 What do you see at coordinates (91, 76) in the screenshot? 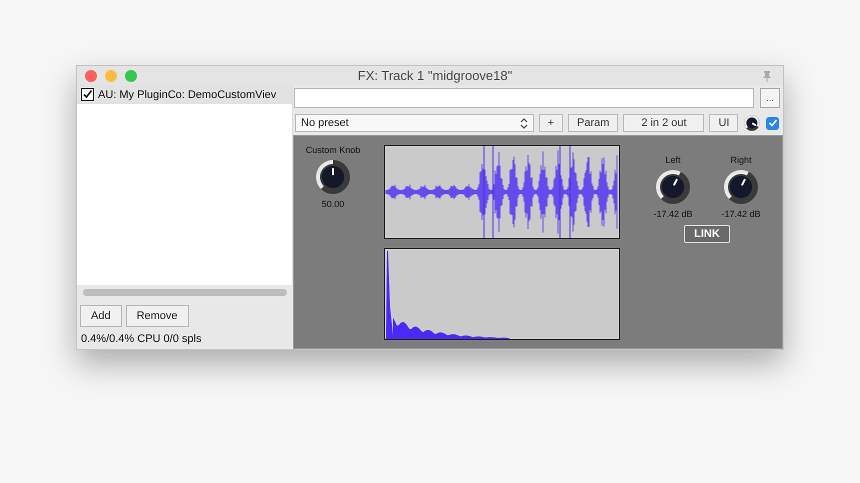
I see `close-icon` at bounding box center [91, 76].